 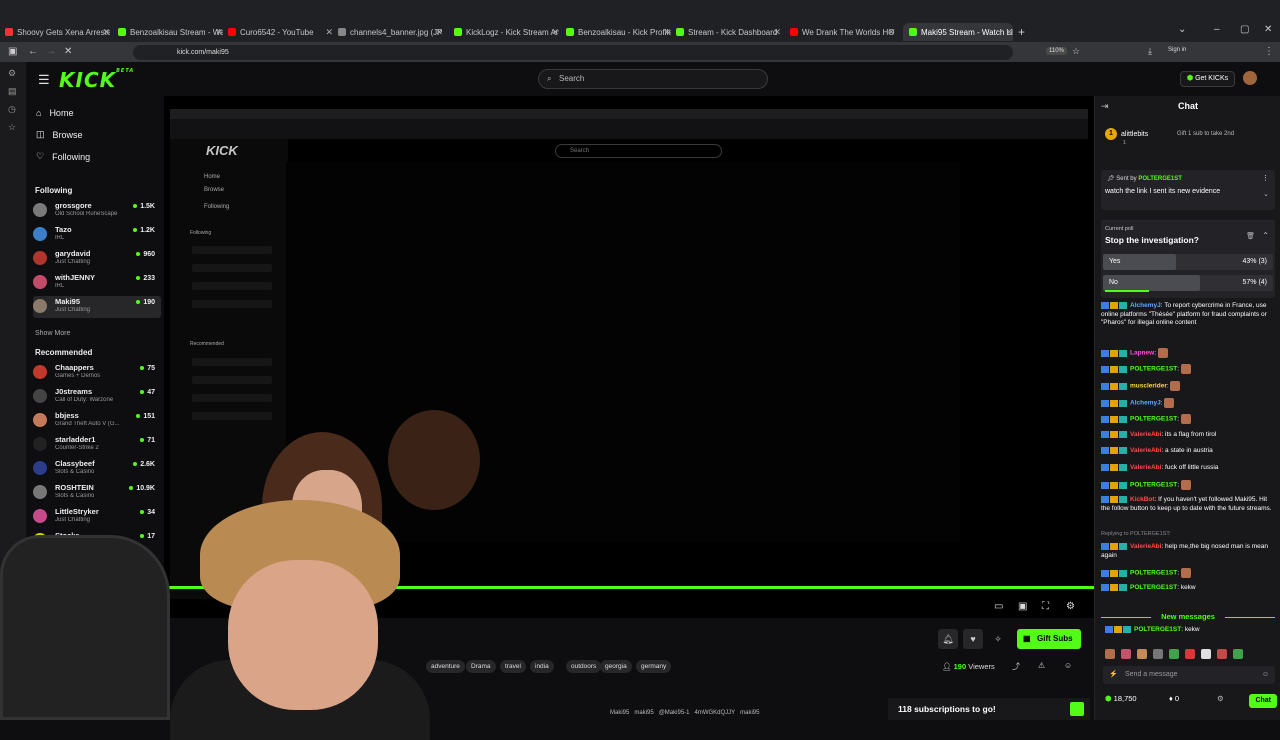 I want to click on fullscreen-icon: ⛶, so click(x=1045, y=606).